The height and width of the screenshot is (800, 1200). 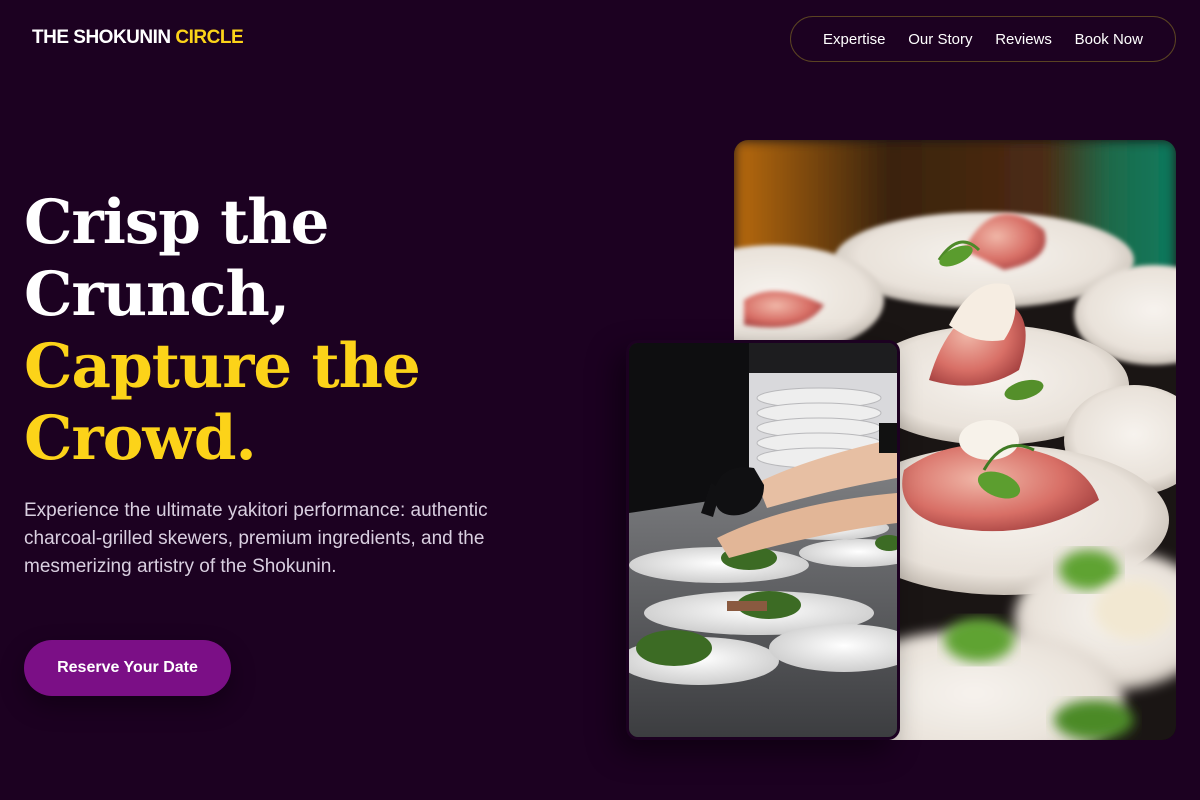 I want to click on reserve-date-button: Reserve Your Date, so click(x=127, y=668).